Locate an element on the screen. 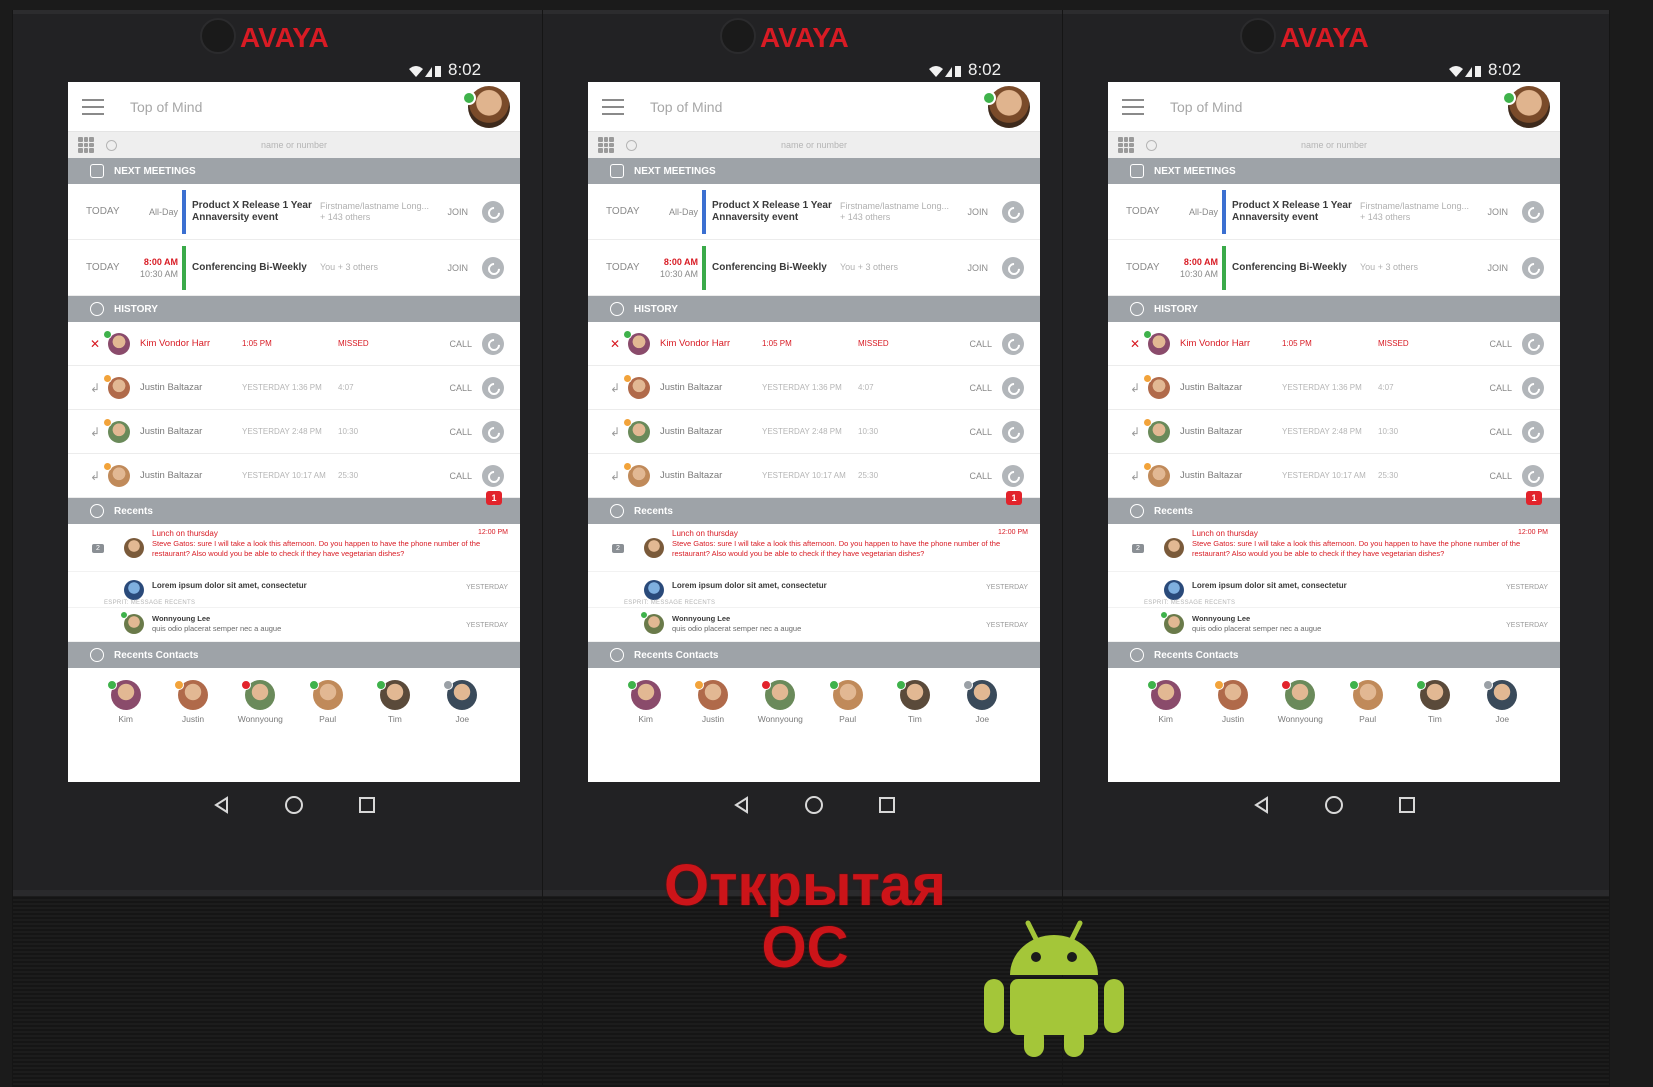  recent-contacts-list: Kim Justin Wonnyoung Paul Tim Joe is located at coordinates (1334, 696).